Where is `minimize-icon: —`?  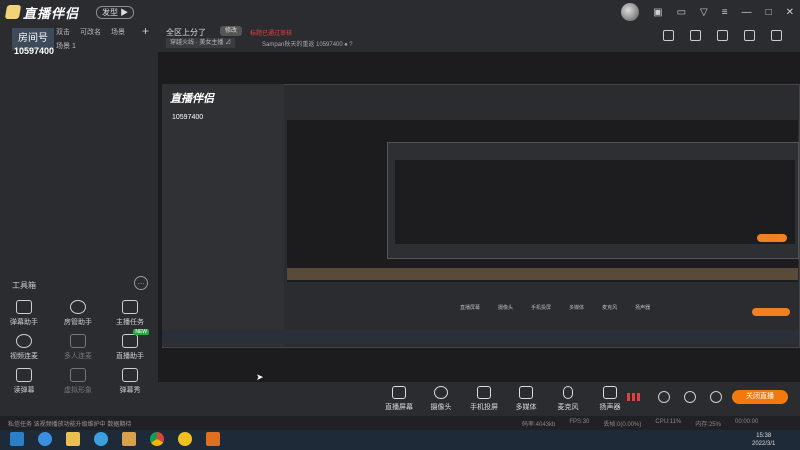
minimize-icon: — is located at coordinates (747, 12).